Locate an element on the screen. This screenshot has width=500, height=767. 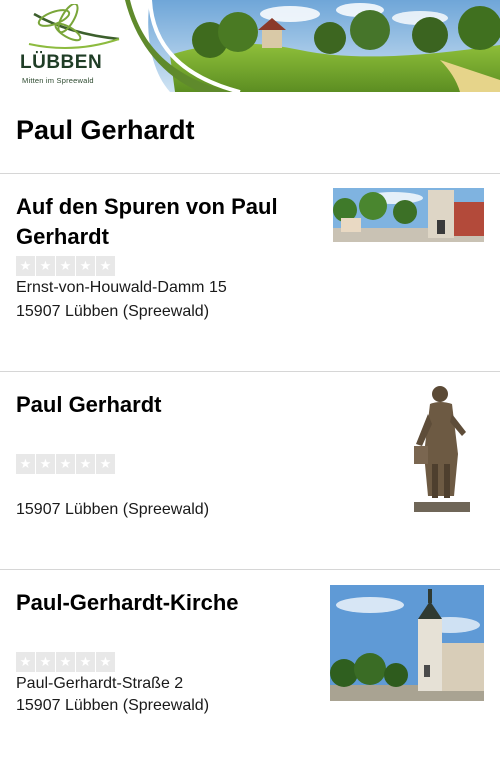
statue-photo is located at coordinates (441, 449).